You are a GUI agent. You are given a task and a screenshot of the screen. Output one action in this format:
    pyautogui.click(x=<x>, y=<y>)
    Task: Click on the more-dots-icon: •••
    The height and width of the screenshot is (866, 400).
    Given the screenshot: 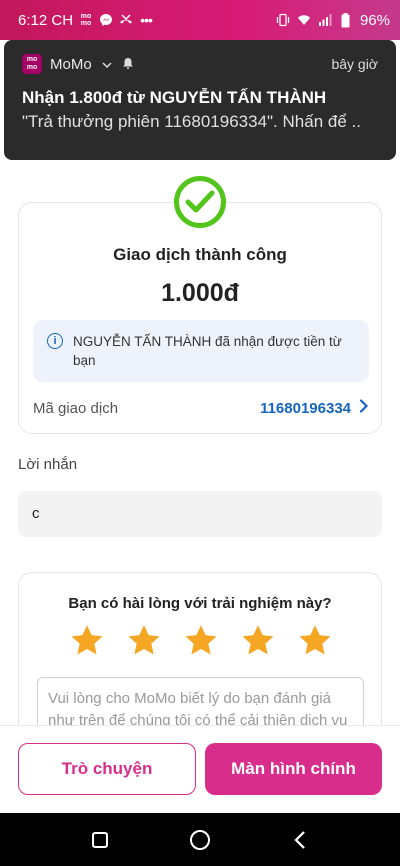 What is the action you would take?
    pyautogui.click(x=146, y=20)
    